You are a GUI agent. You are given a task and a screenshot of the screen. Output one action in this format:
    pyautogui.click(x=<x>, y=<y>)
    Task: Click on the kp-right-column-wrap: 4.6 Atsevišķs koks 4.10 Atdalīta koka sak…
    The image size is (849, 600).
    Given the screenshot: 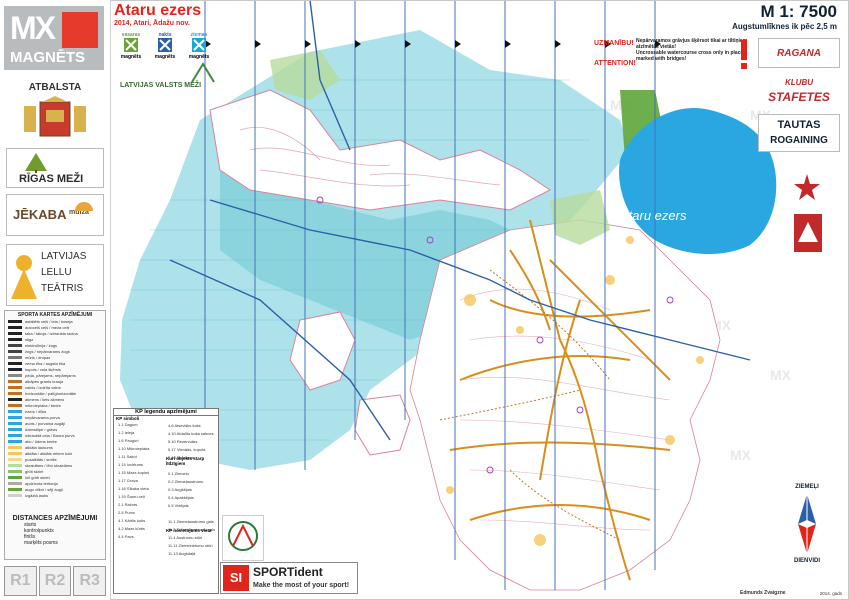 What is the action you would take?
    pyautogui.click(x=191, y=501)
    